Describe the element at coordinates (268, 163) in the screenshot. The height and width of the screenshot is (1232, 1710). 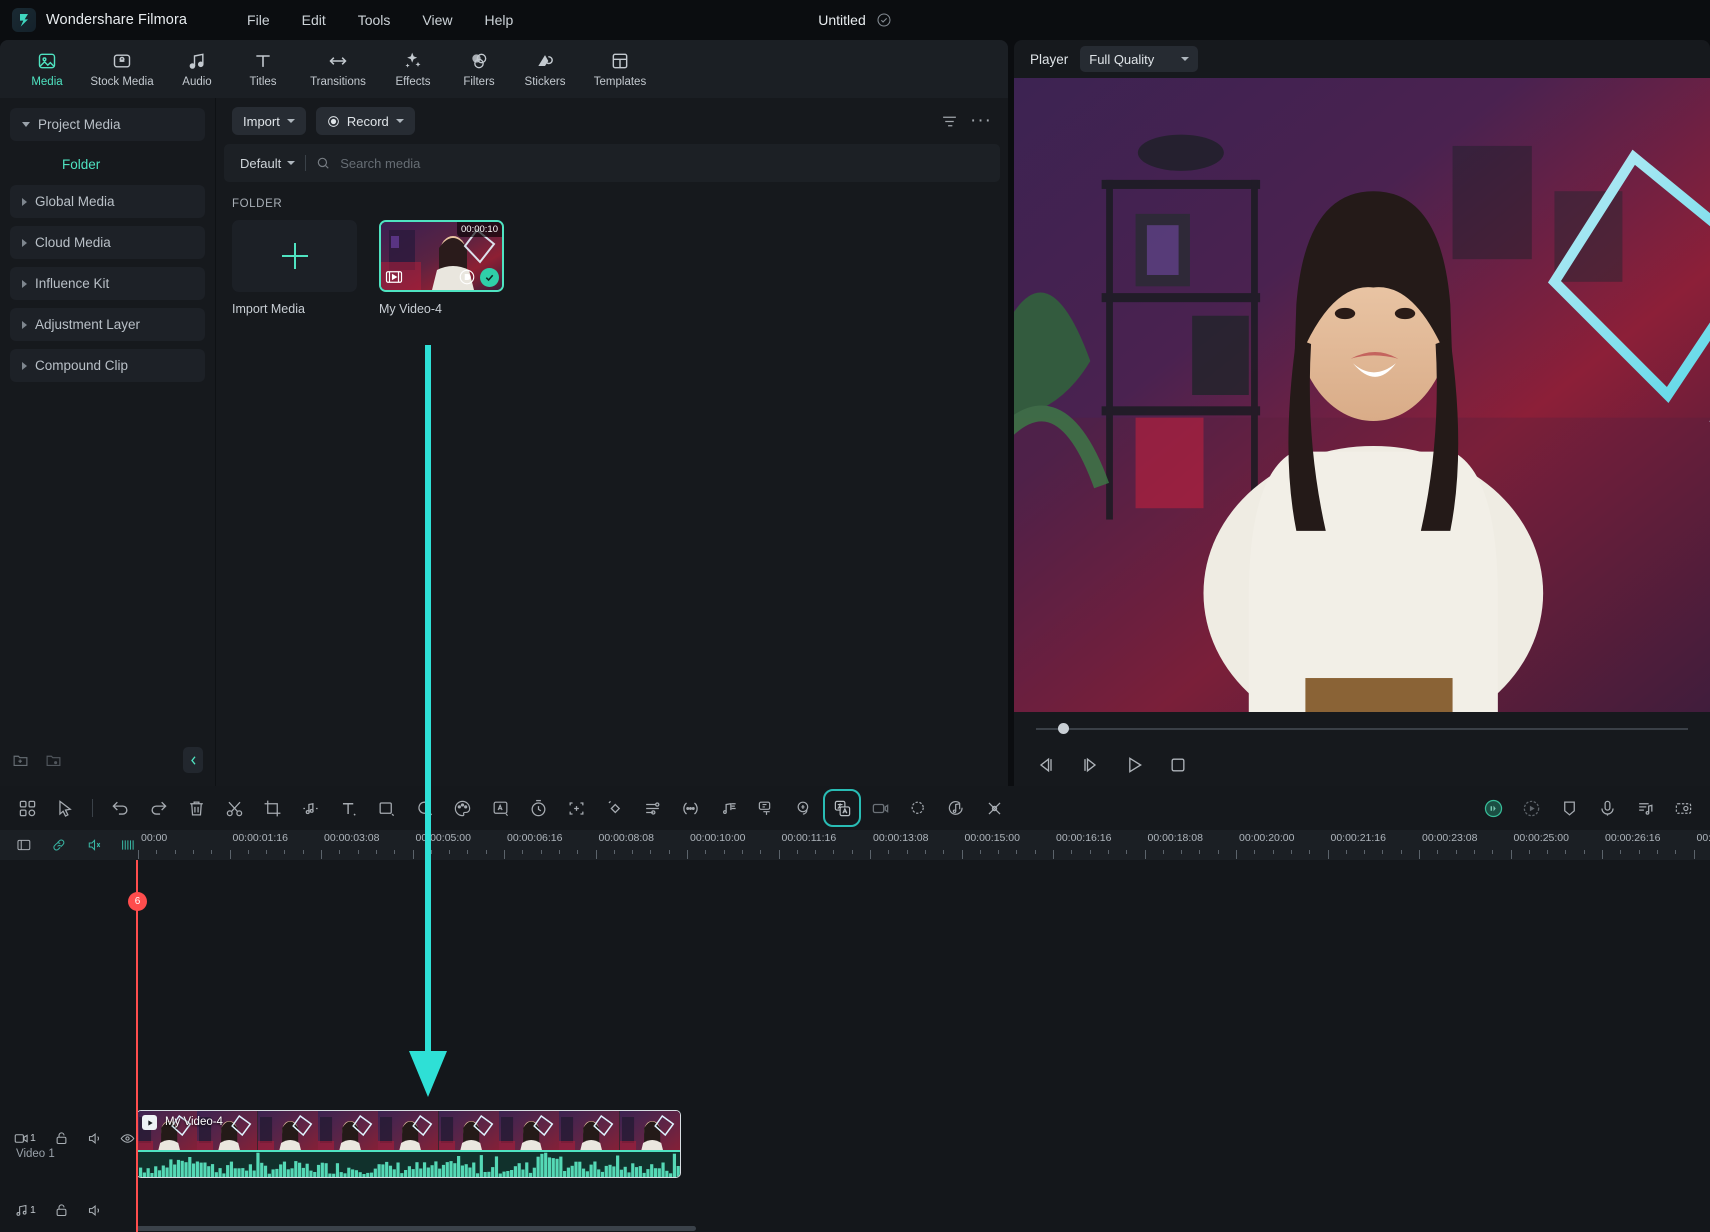
I see `sort-dropdown: Default` at that location.